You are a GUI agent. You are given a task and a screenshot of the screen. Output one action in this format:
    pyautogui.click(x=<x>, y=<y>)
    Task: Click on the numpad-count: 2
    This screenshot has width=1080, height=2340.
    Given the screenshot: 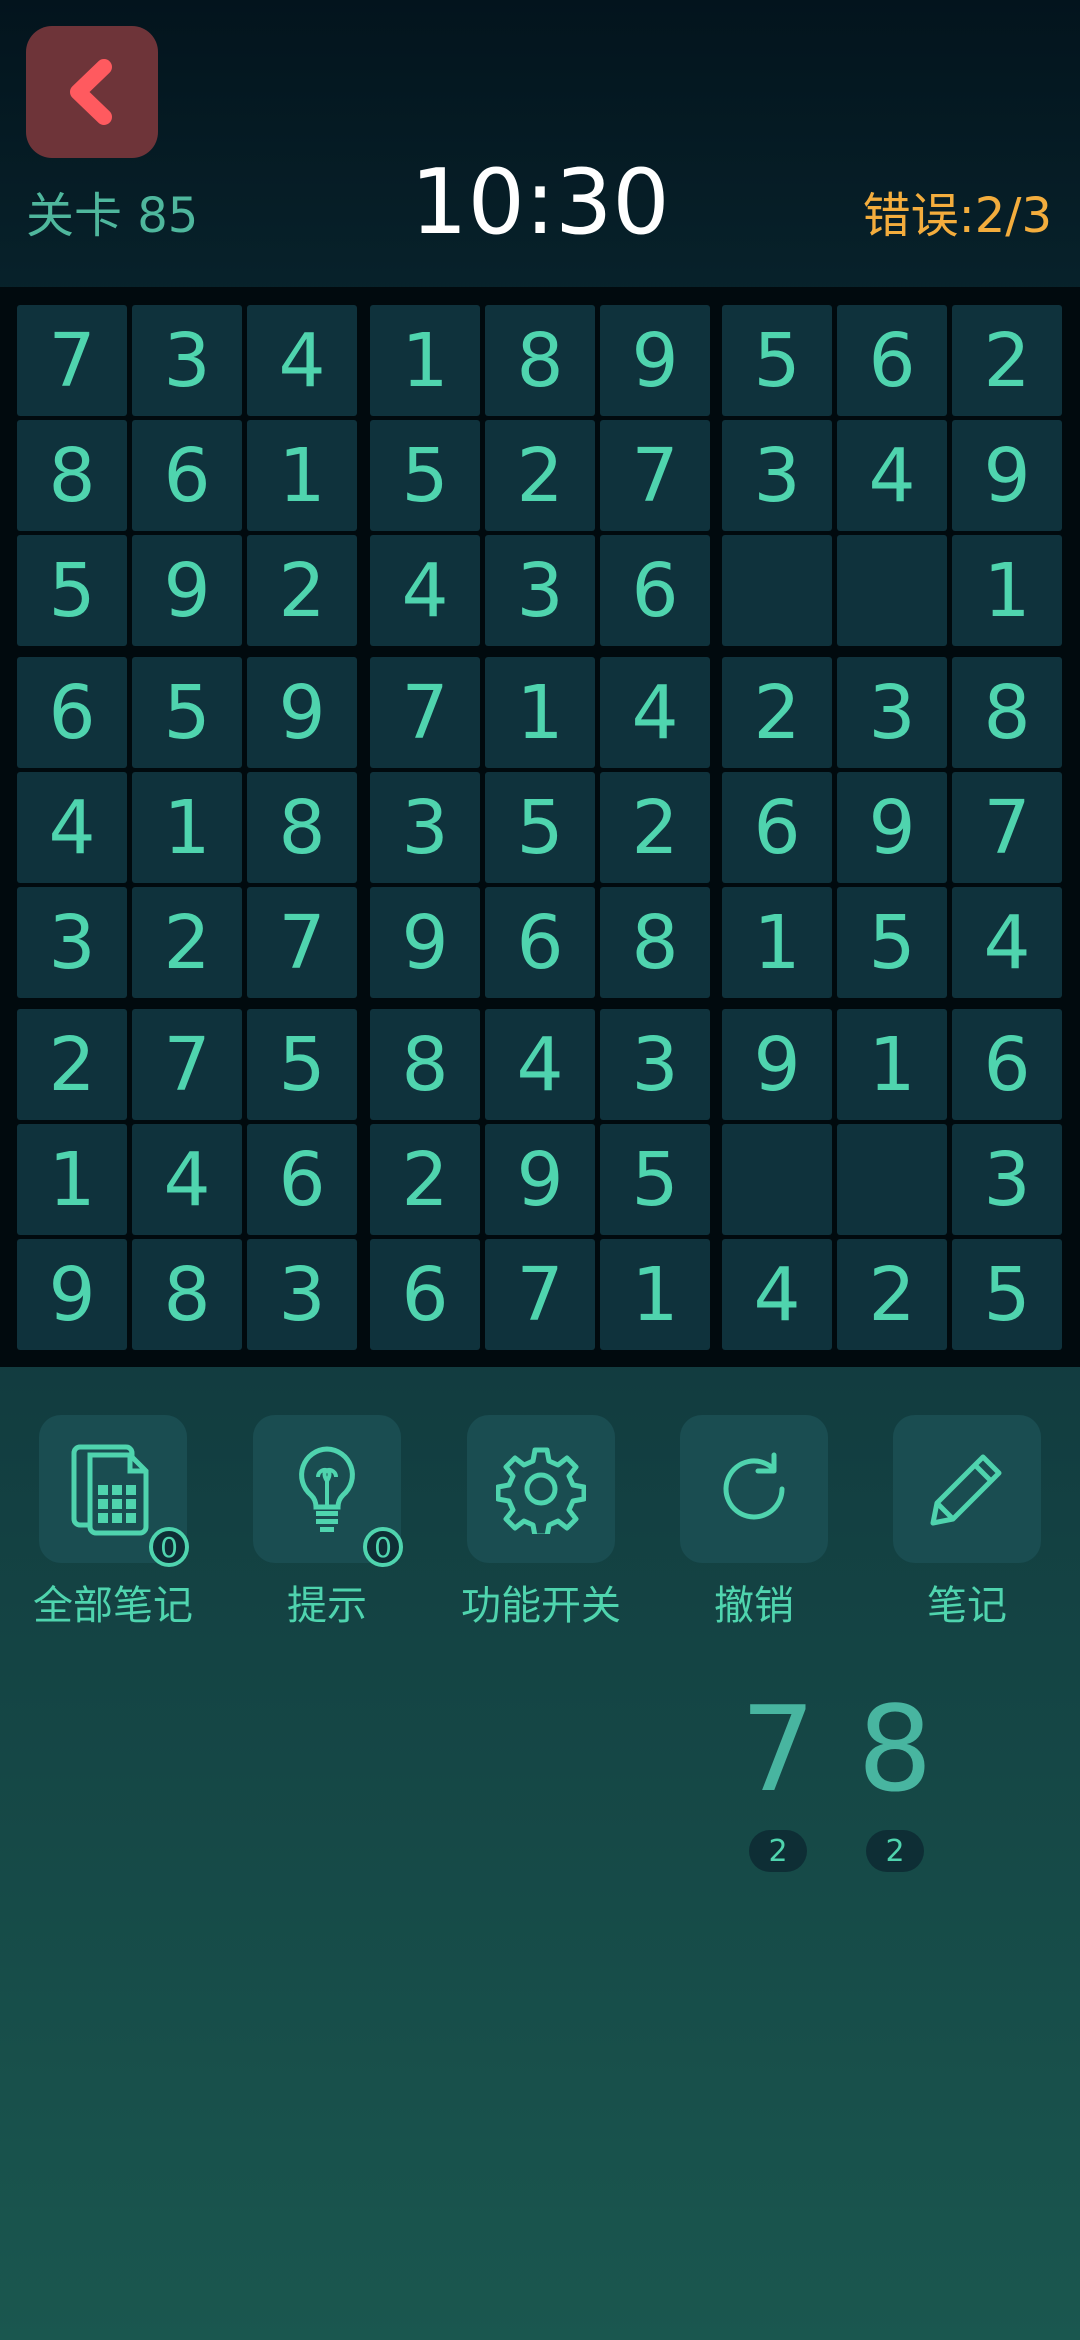 What is the action you would take?
    pyautogui.click(x=895, y=1851)
    